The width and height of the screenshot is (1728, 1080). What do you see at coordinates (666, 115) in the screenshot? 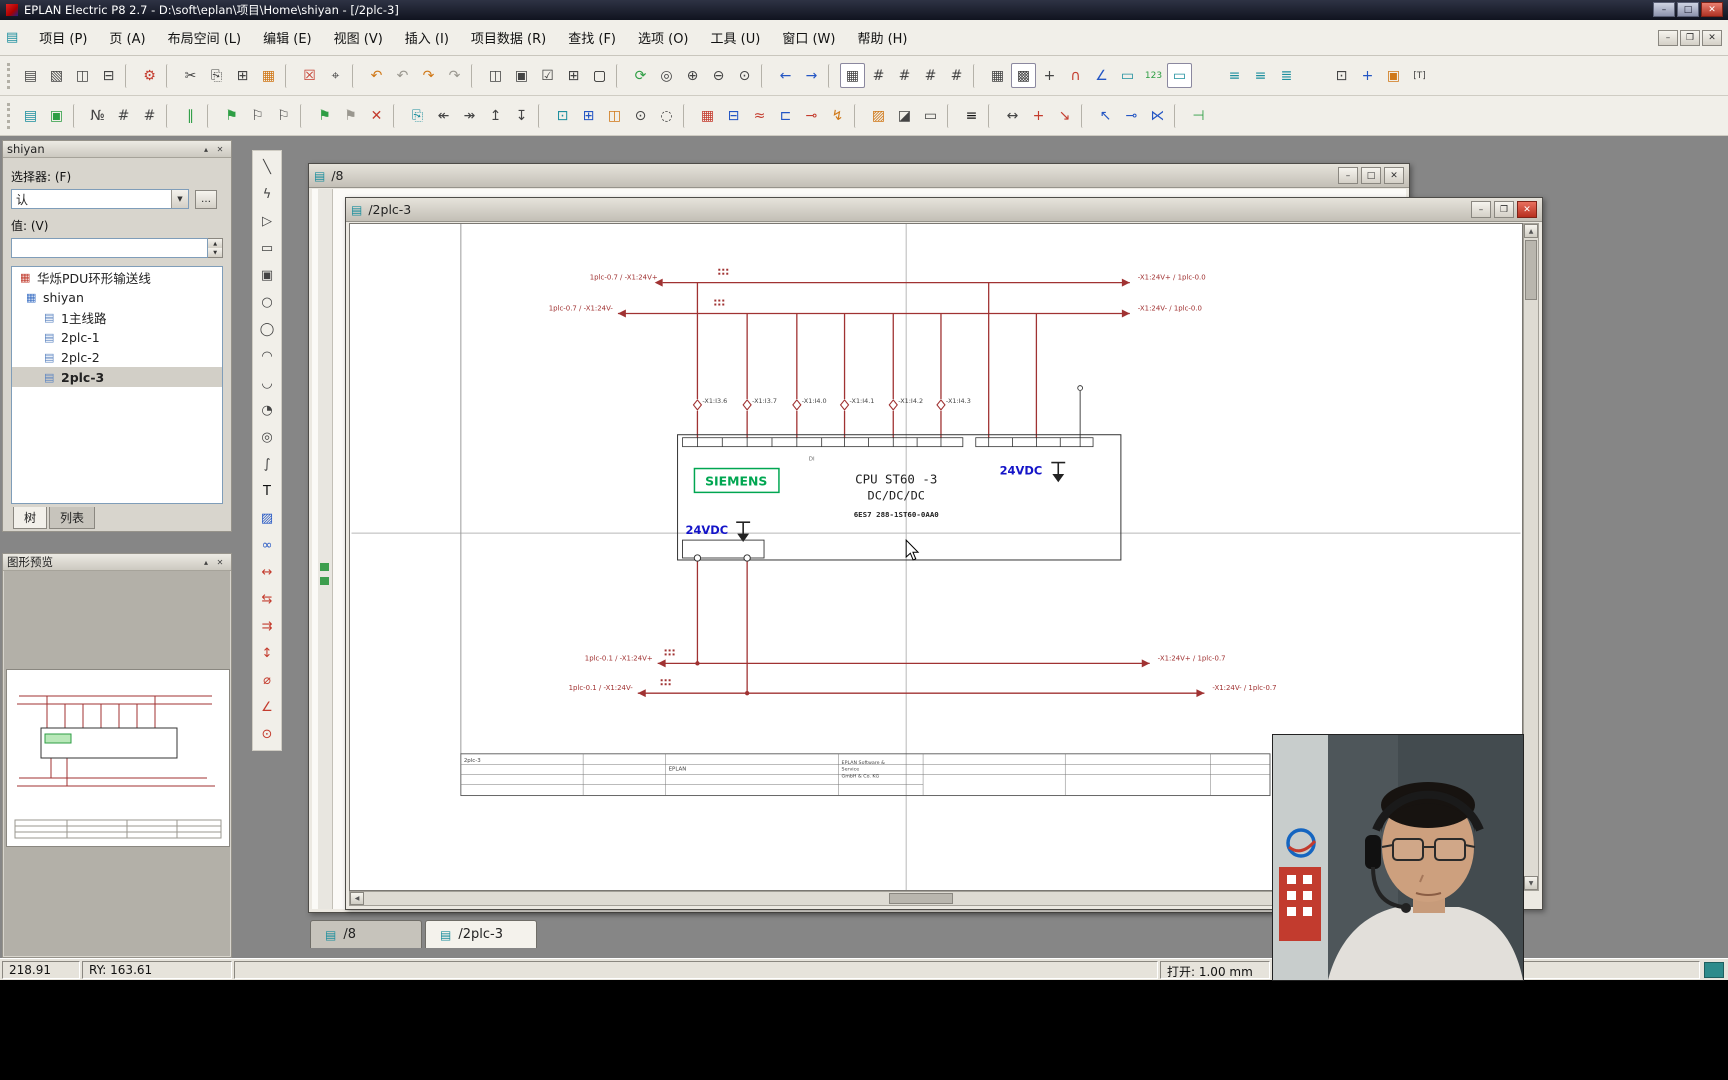
I see `dashed-circle-icon: ◌` at bounding box center [666, 115].